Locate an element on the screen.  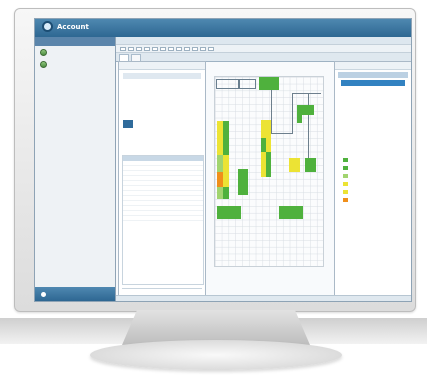
logo-icon is located at coordinates (47, 26).